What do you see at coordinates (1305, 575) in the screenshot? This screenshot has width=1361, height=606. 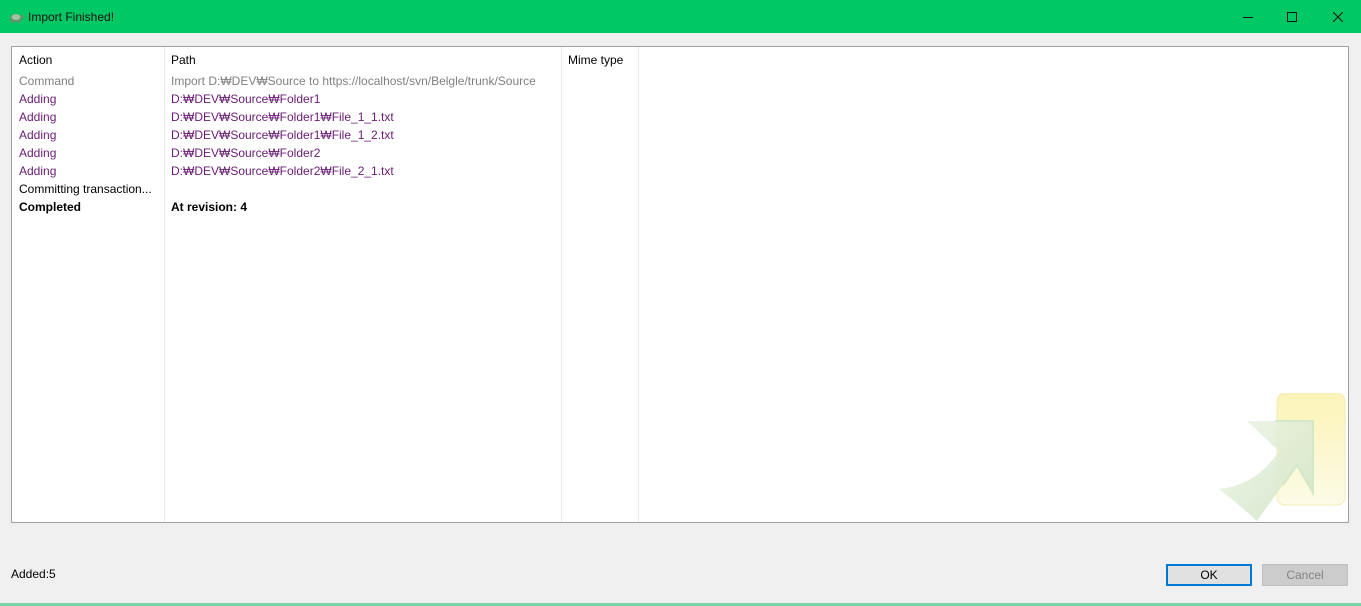 I see `cancel-button: Cancel` at bounding box center [1305, 575].